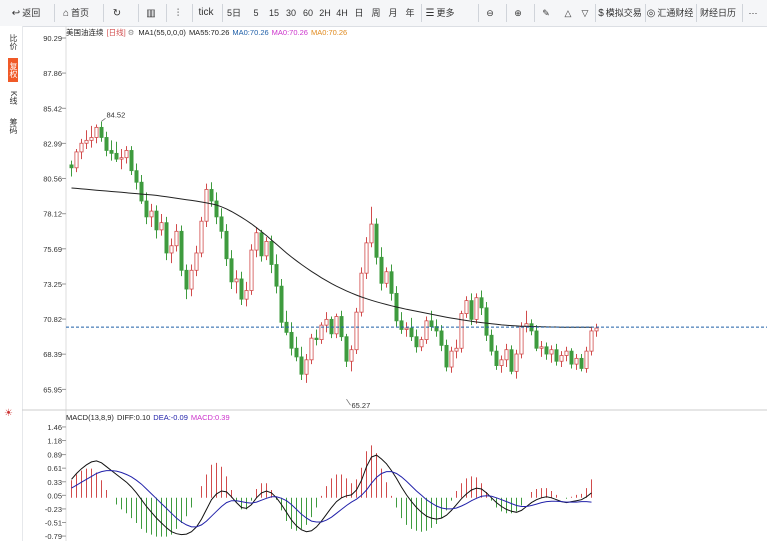 The image size is (767, 541). What do you see at coordinates (439, 13) in the screenshot?
I see `more-button: ☰ 更多` at bounding box center [439, 13].